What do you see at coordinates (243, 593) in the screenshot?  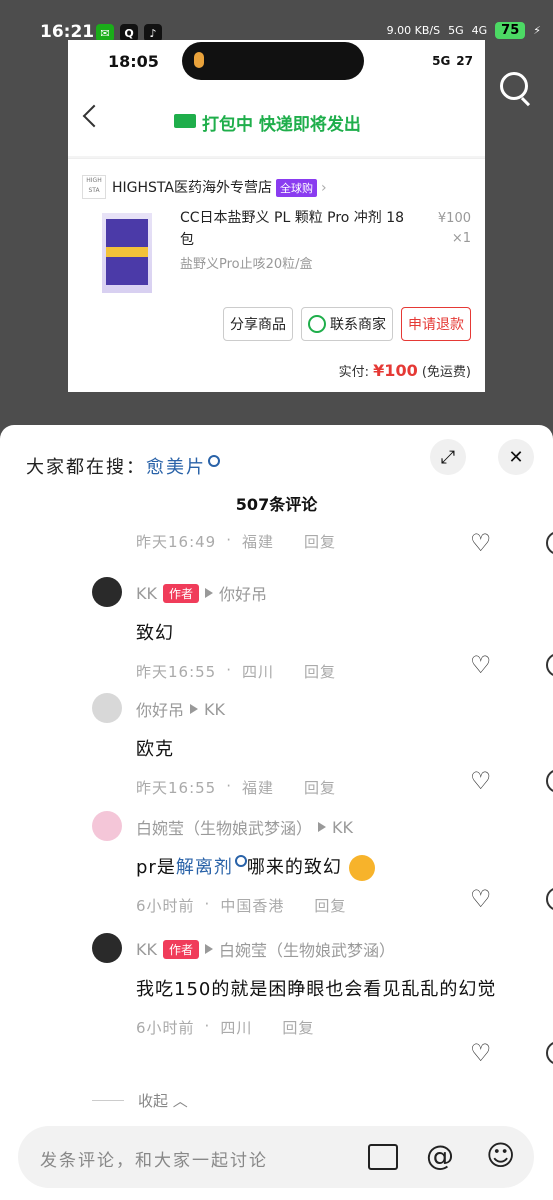 I see `reply-to-user: 你好吊` at bounding box center [243, 593].